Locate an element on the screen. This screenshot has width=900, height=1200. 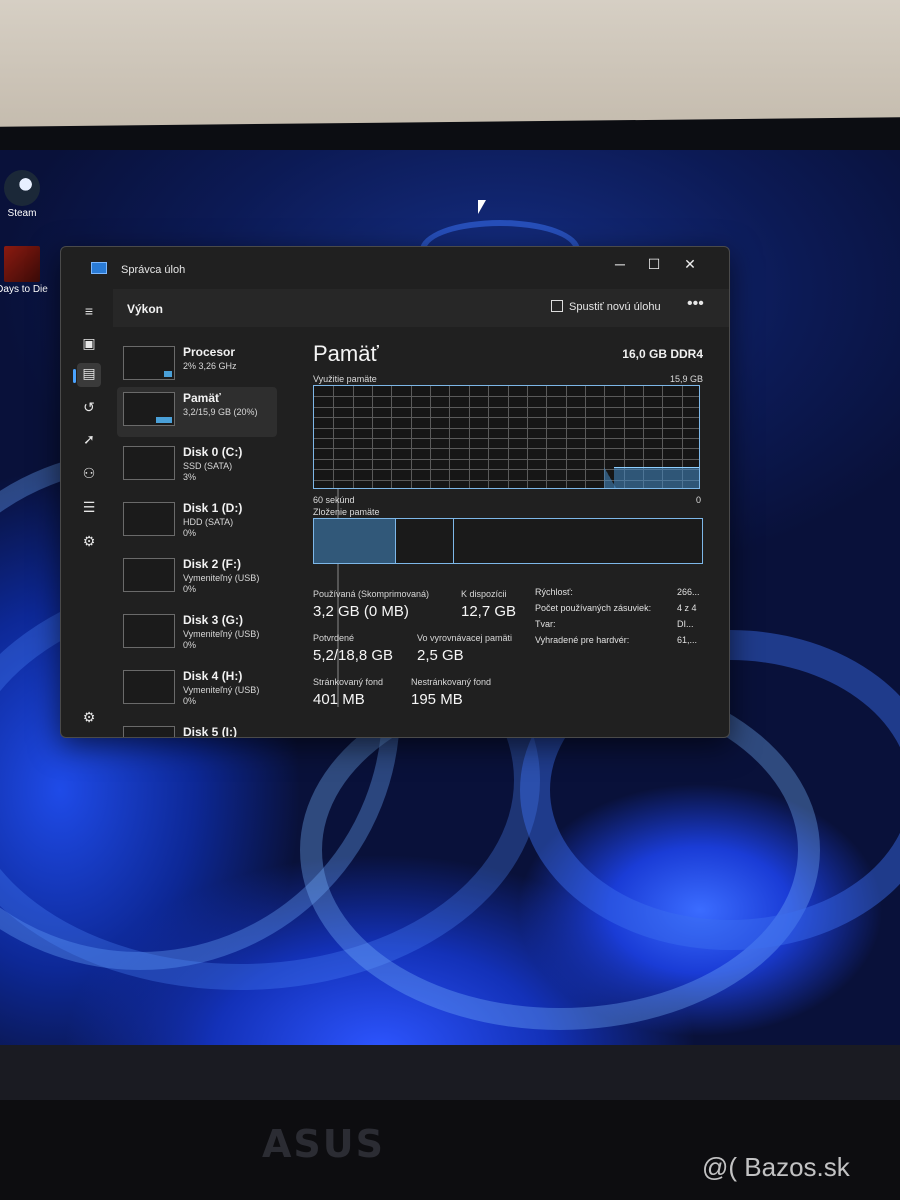
device-name: Procesor is located at coordinates (209, 352).